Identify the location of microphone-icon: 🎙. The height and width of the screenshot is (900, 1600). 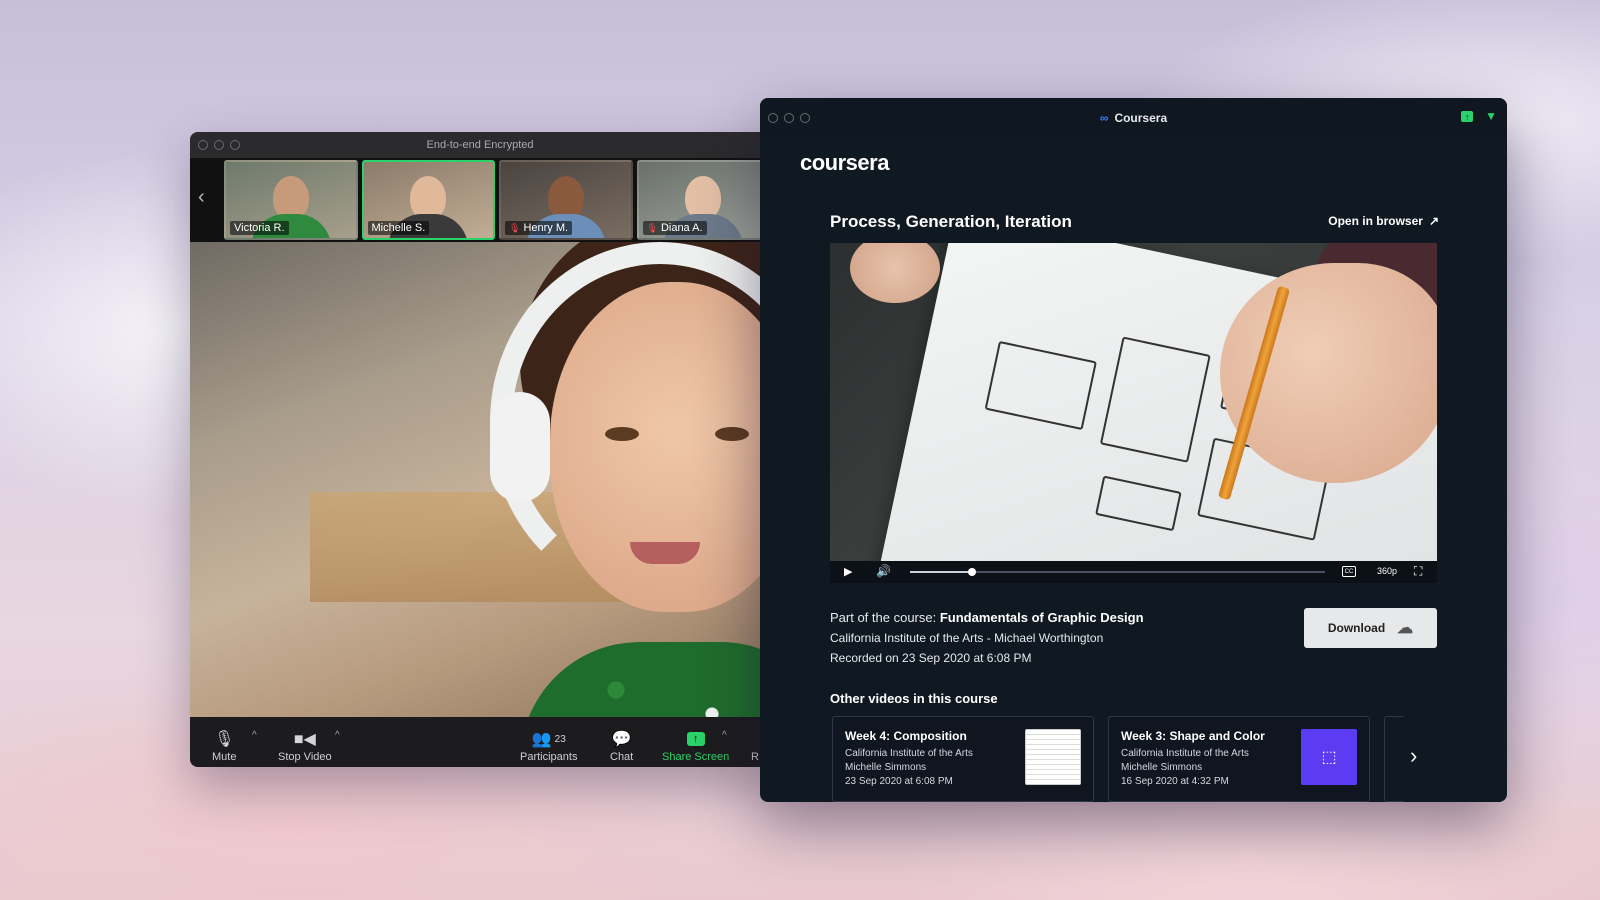
(224, 739).